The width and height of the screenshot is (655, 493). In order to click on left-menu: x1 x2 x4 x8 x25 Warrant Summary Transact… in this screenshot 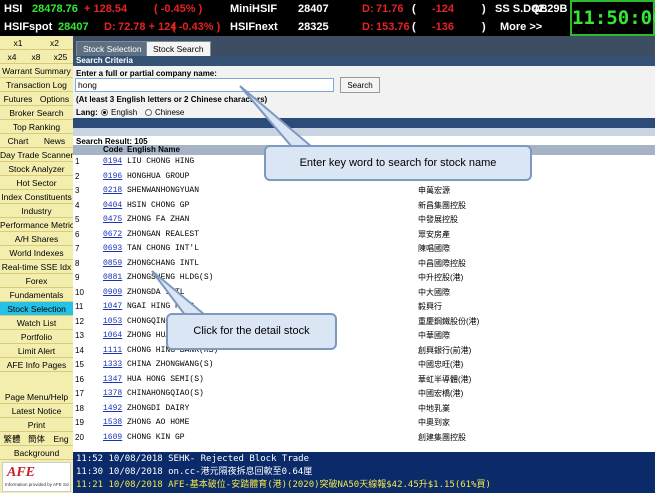, I will do `click(36, 264)`.